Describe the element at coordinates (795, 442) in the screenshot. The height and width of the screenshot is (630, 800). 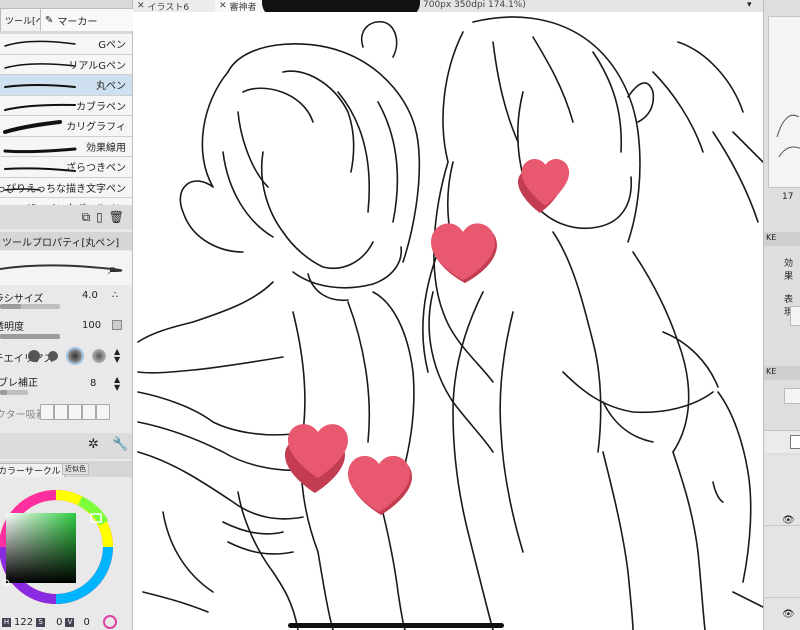
I see `new-layer-icon` at that location.